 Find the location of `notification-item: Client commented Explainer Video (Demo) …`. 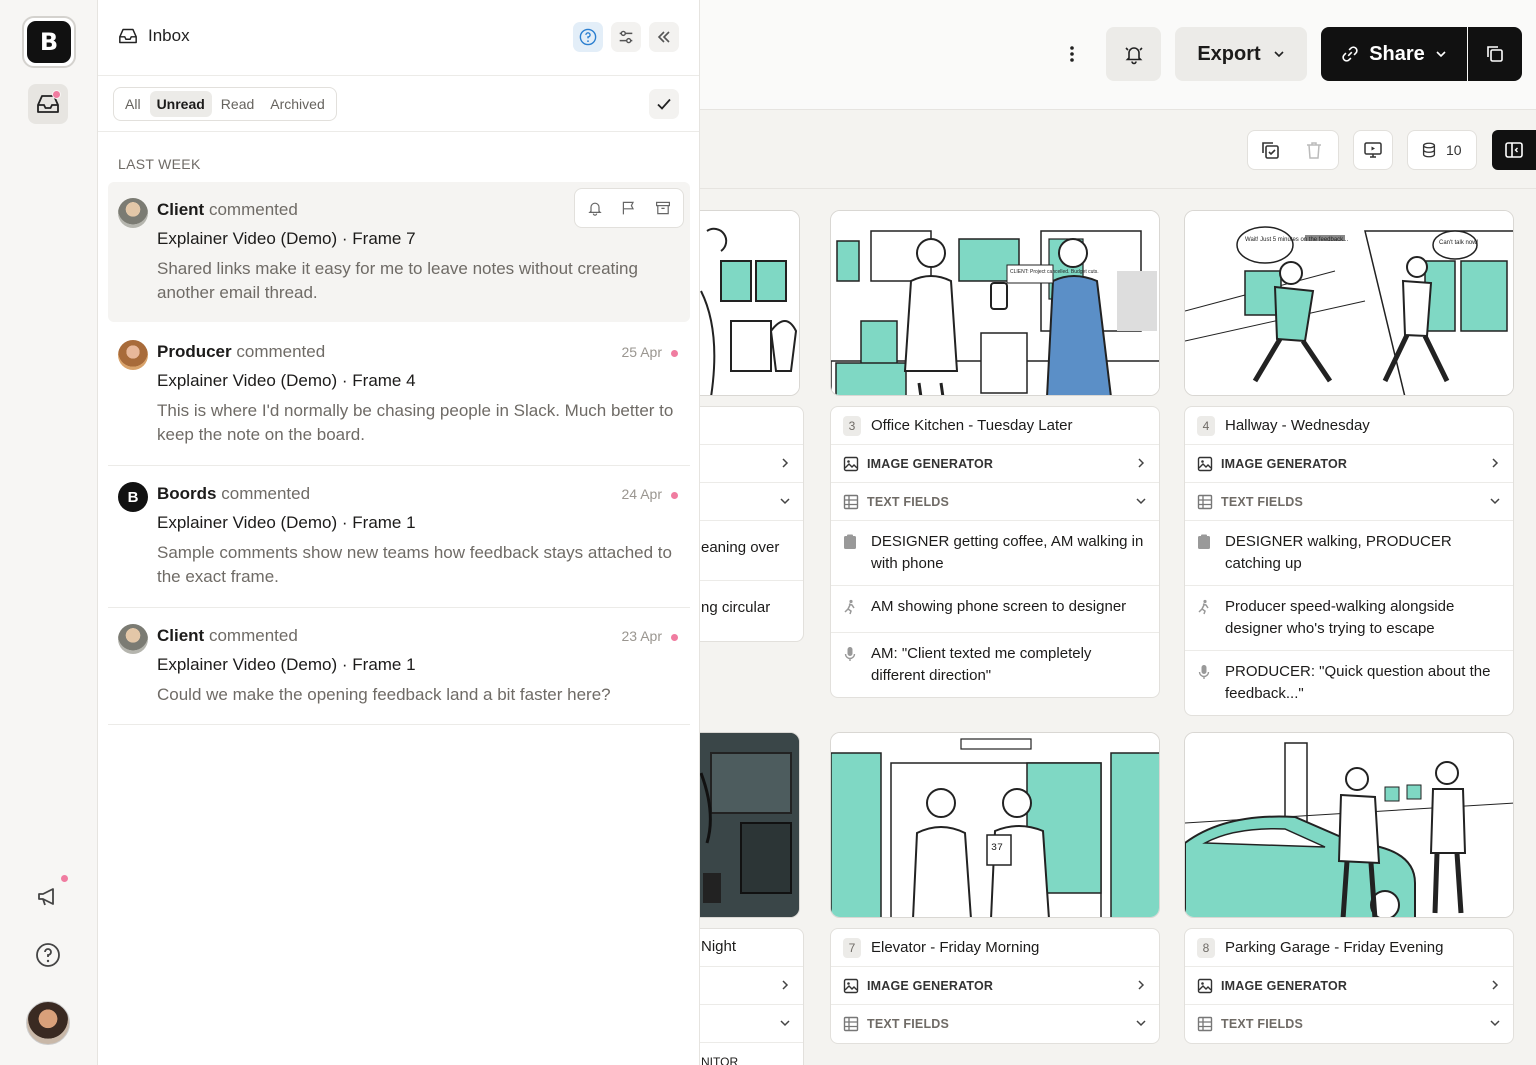

notification-item: Client commented Explainer Video (Demo) … is located at coordinates (399, 252).